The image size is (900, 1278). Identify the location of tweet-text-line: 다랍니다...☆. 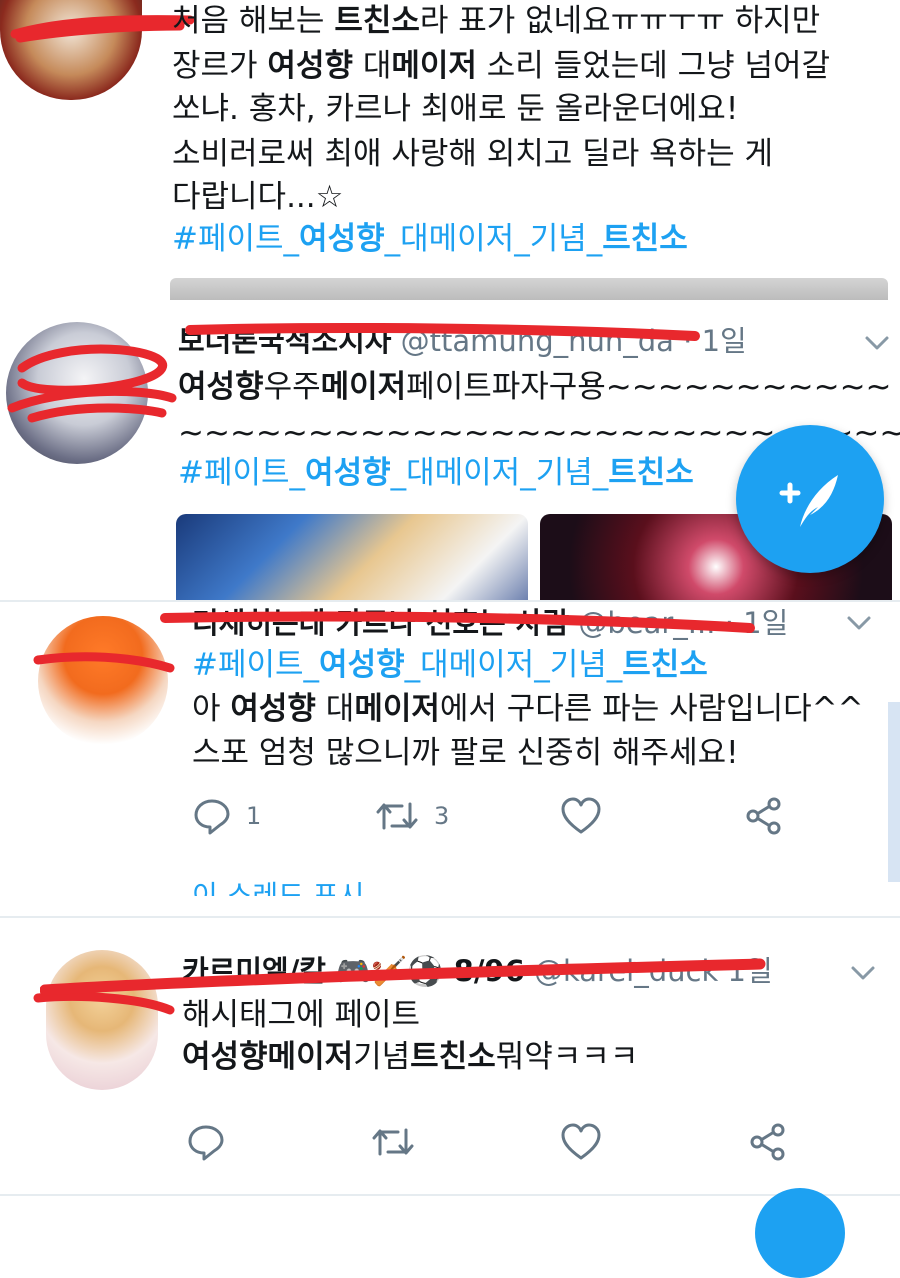
(258, 197).